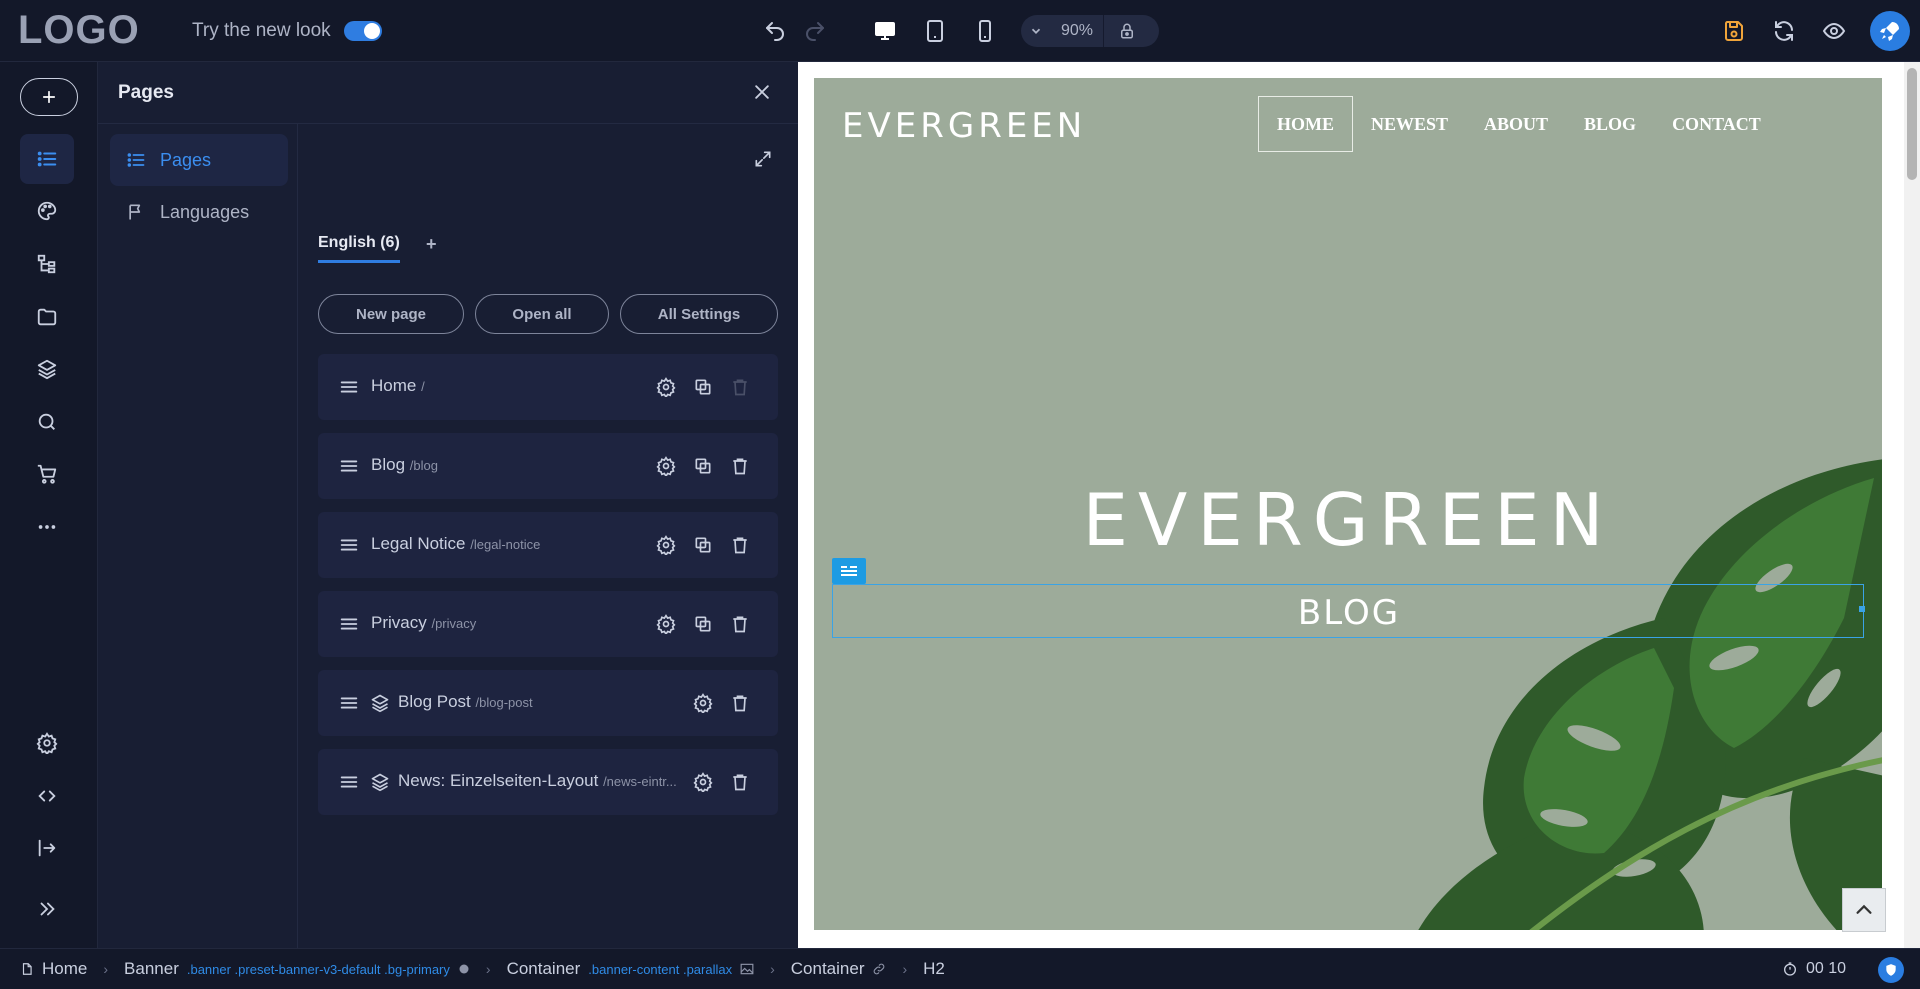 The width and height of the screenshot is (1920, 989). I want to click on tablet-view-icon, so click(935, 31).